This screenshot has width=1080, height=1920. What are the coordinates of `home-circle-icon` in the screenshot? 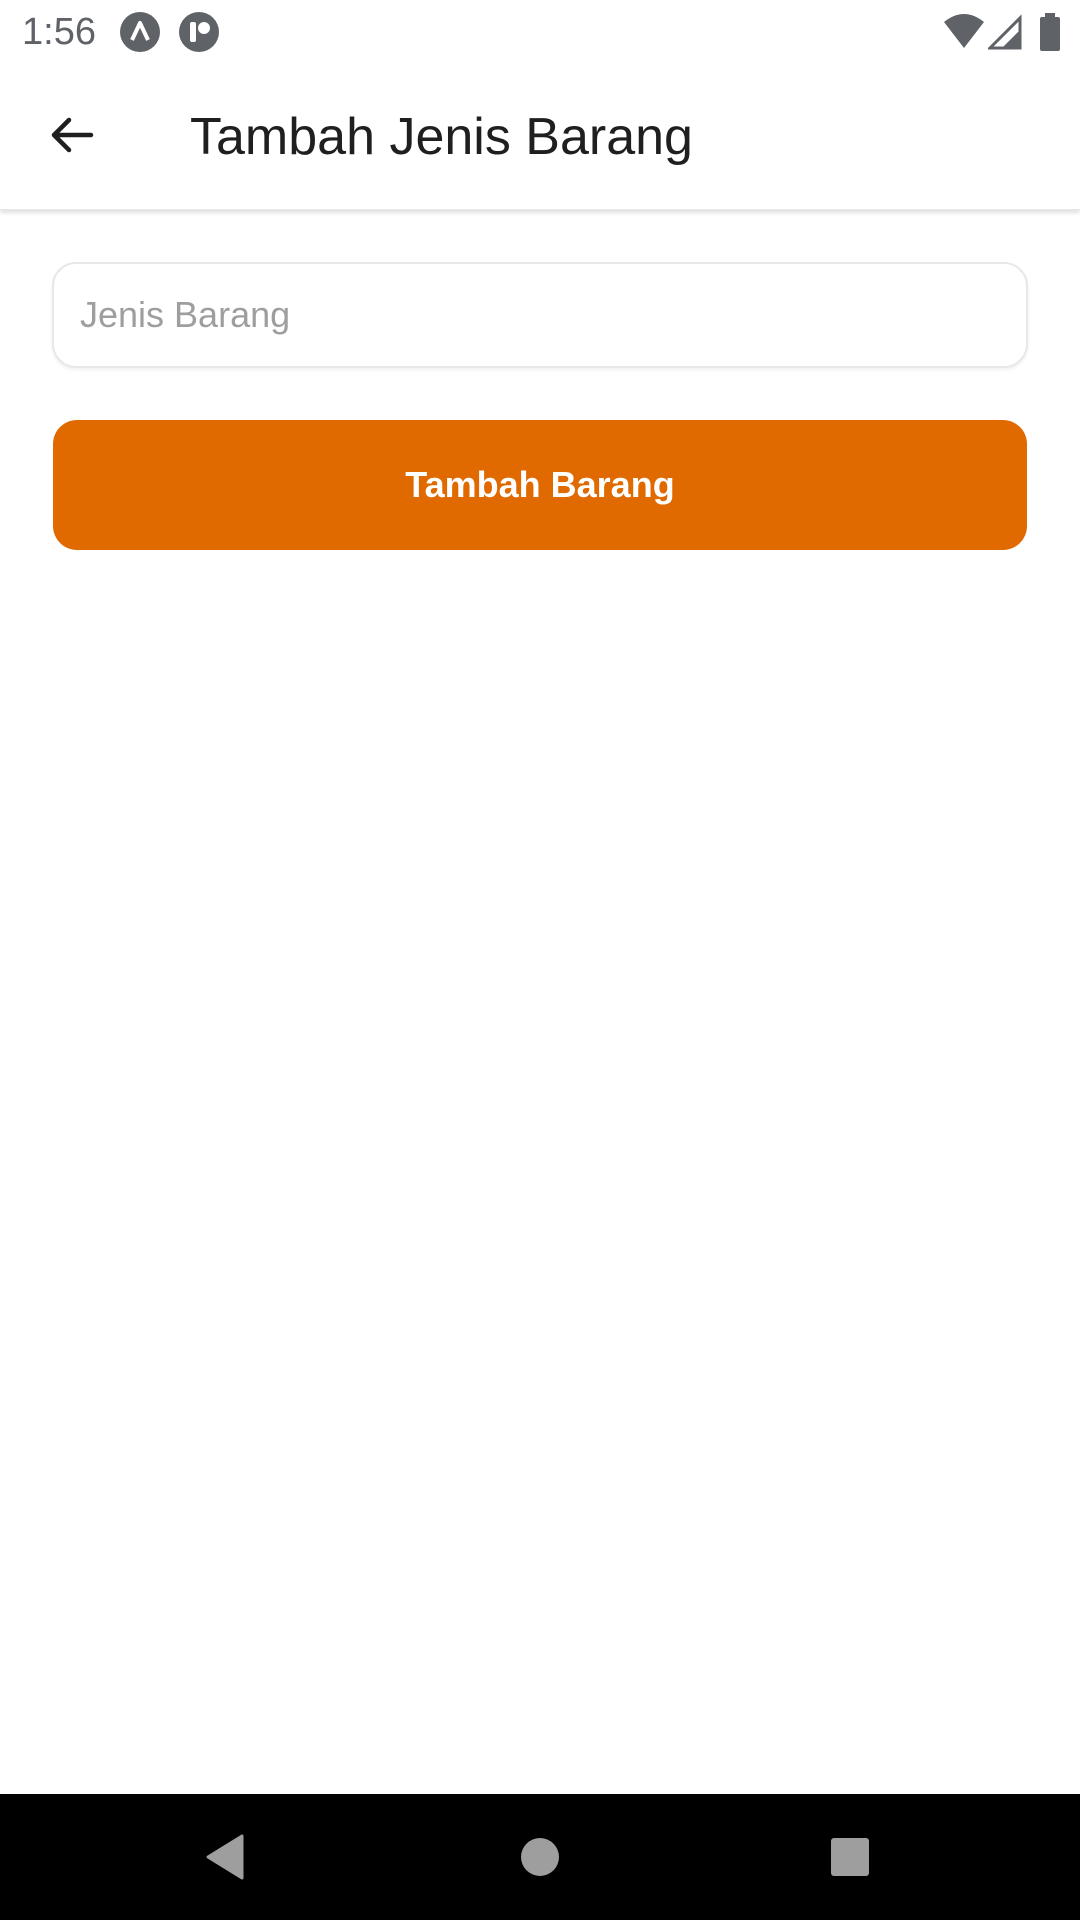 It's located at (540, 1859).